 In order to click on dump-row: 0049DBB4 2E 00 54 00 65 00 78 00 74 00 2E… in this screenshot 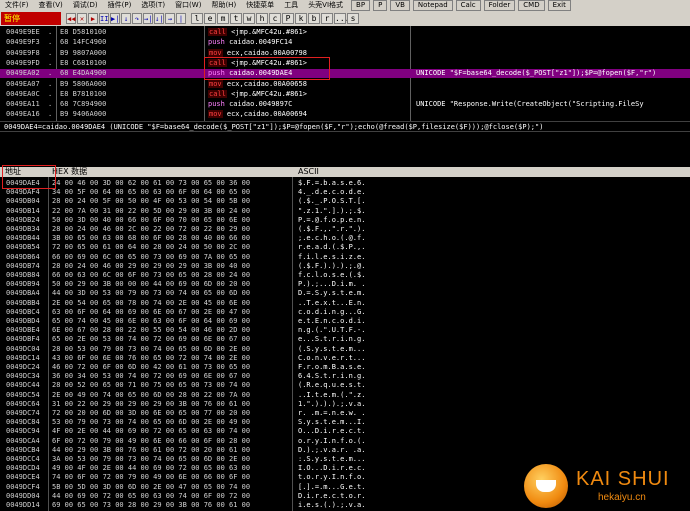, I will do `click(205, 303)`.